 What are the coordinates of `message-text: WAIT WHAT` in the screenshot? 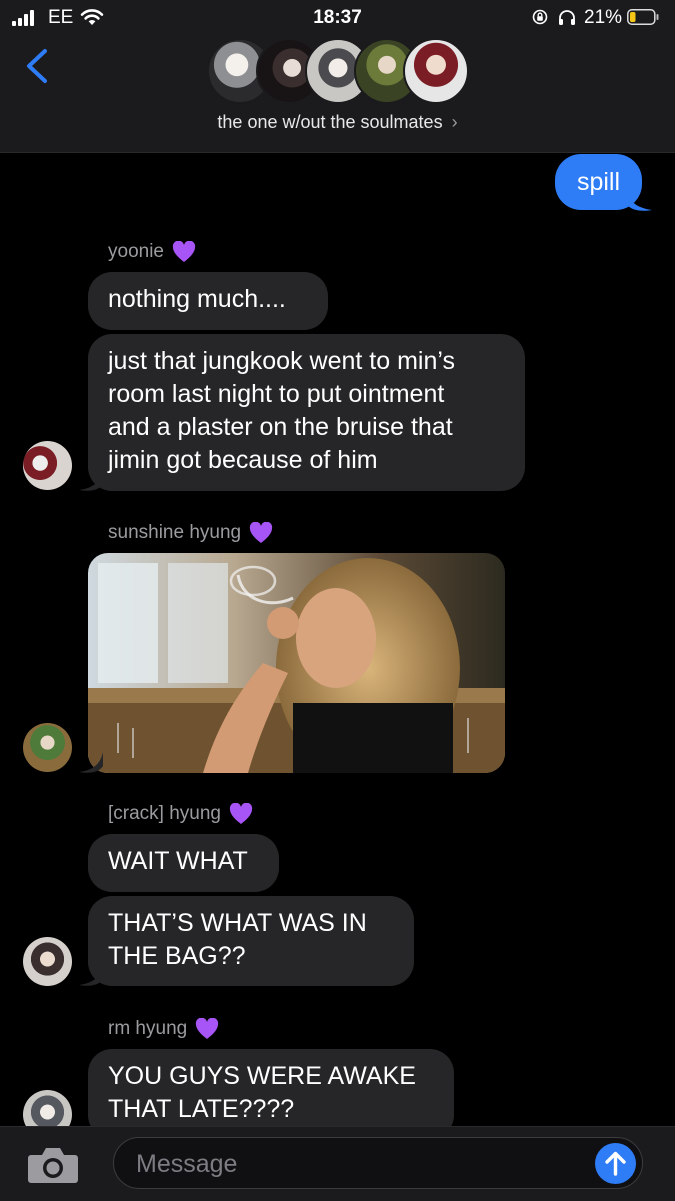 It's located at (178, 861).